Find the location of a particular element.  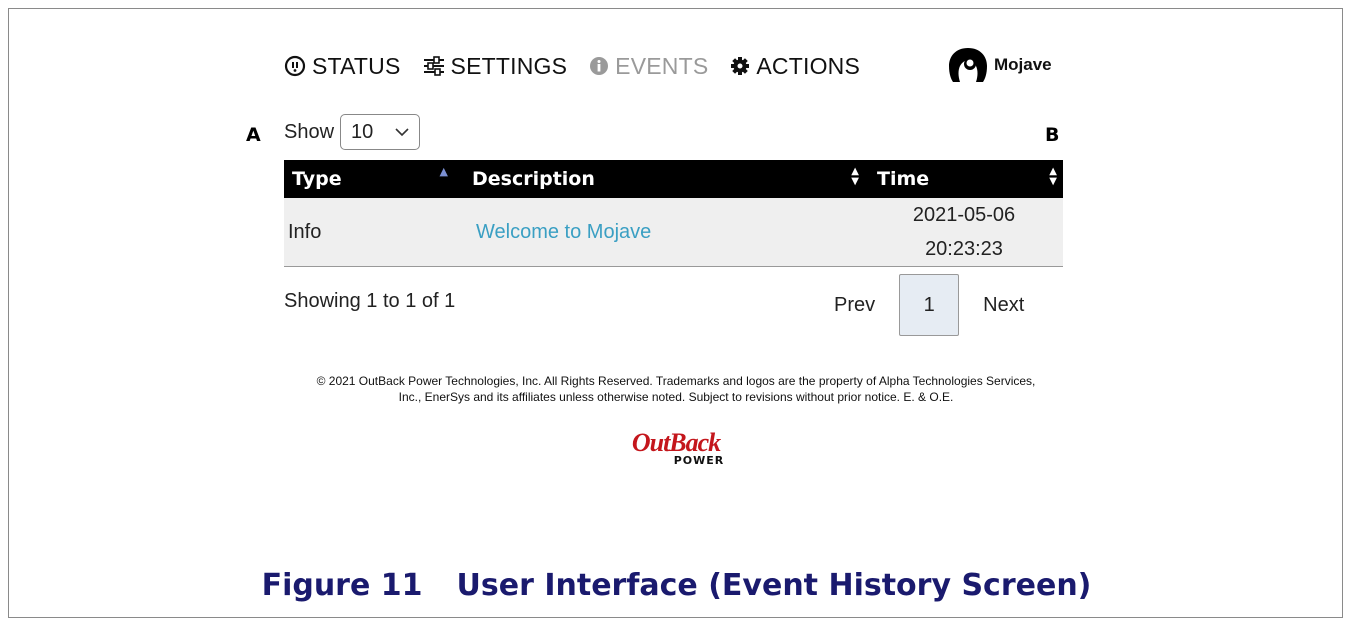

nav-status-label: STATUS is located at coordinates (356, 65).